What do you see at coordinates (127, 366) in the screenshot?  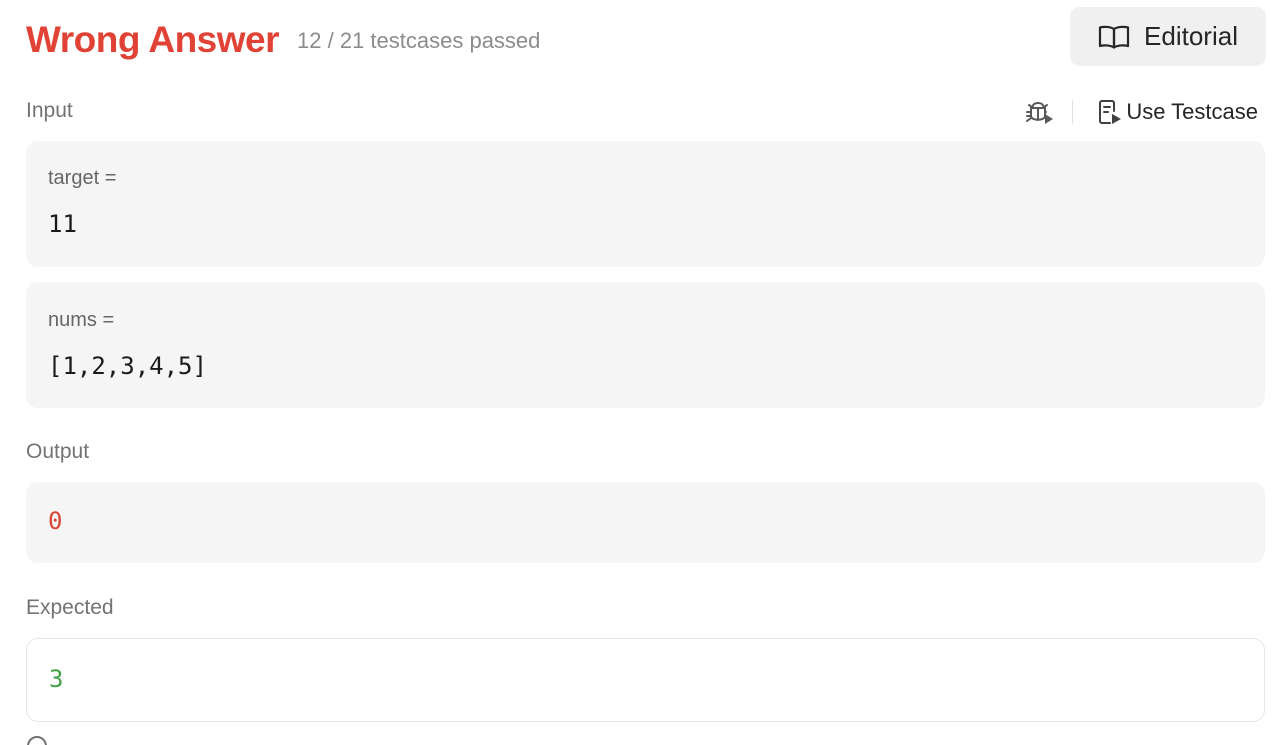 I see `param-value: [1,2,3,4,5]` at bounding box center [127, 366].